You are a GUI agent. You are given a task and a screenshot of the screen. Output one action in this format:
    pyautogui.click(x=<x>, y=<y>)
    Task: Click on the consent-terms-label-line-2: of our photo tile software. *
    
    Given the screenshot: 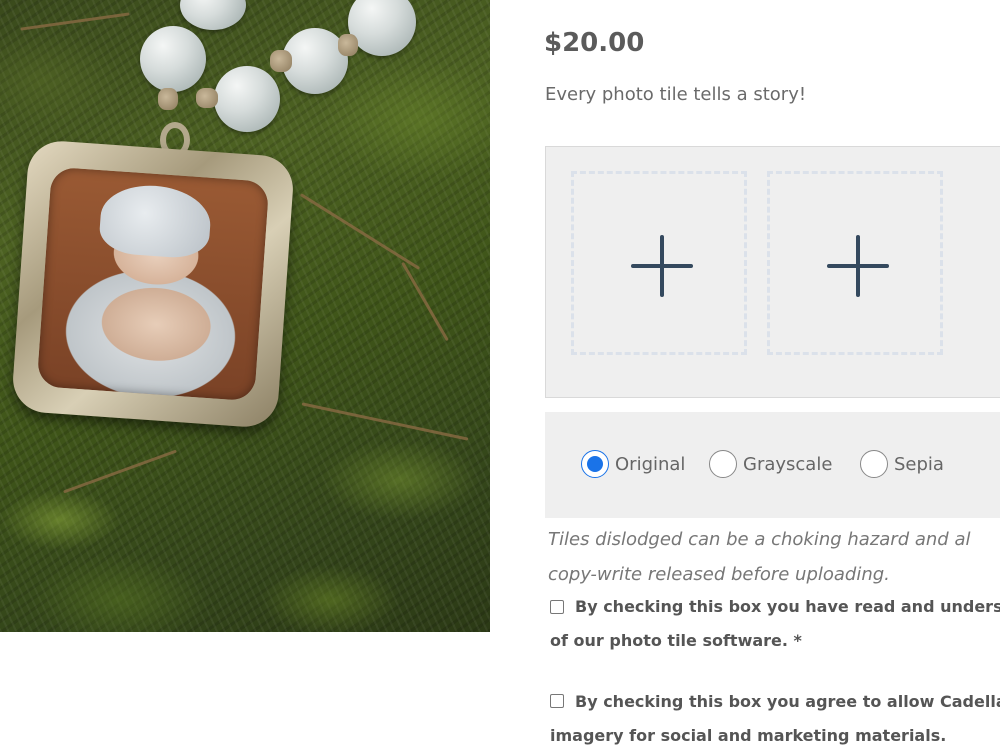 What is the action you would take?
    pyautogui.click(x=676, y=640)
    